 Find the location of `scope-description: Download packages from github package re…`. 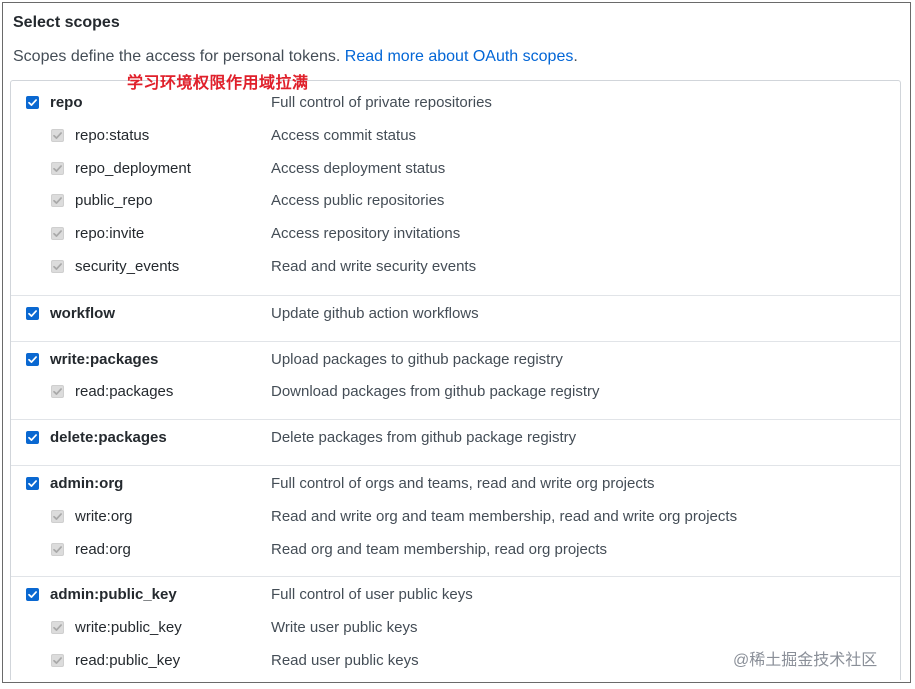

scope-description: Download packages from github package re… is located at coordinates (435, 392).